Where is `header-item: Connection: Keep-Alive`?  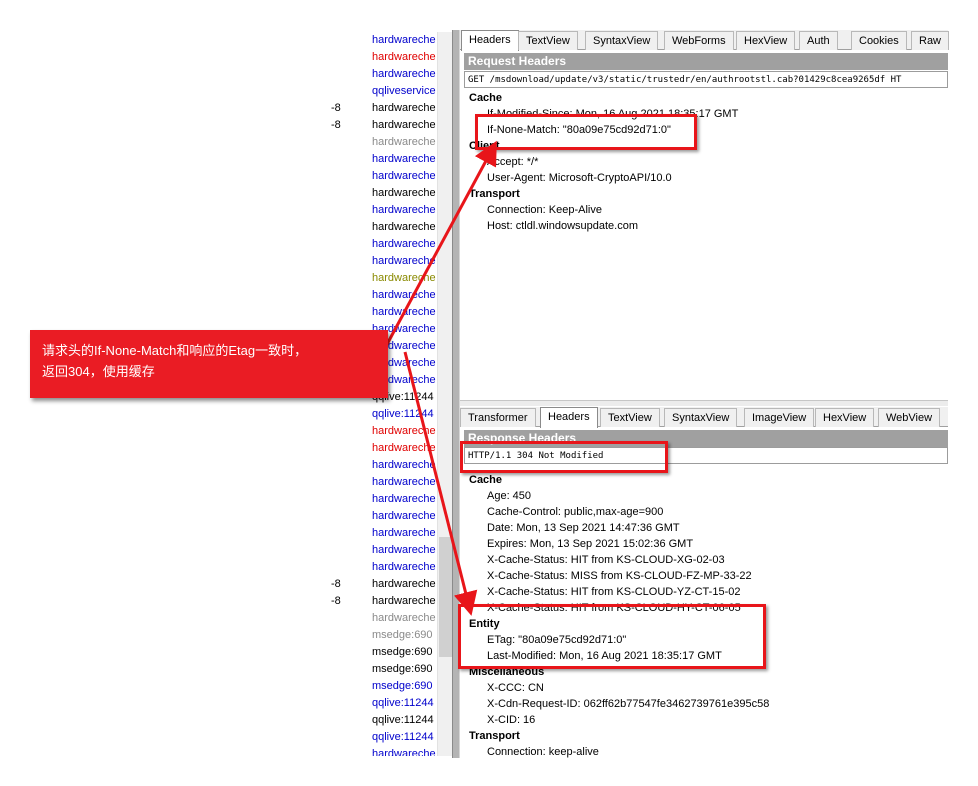 header-item: Connection: Keep-Alive is located at coordinates (544, 210).